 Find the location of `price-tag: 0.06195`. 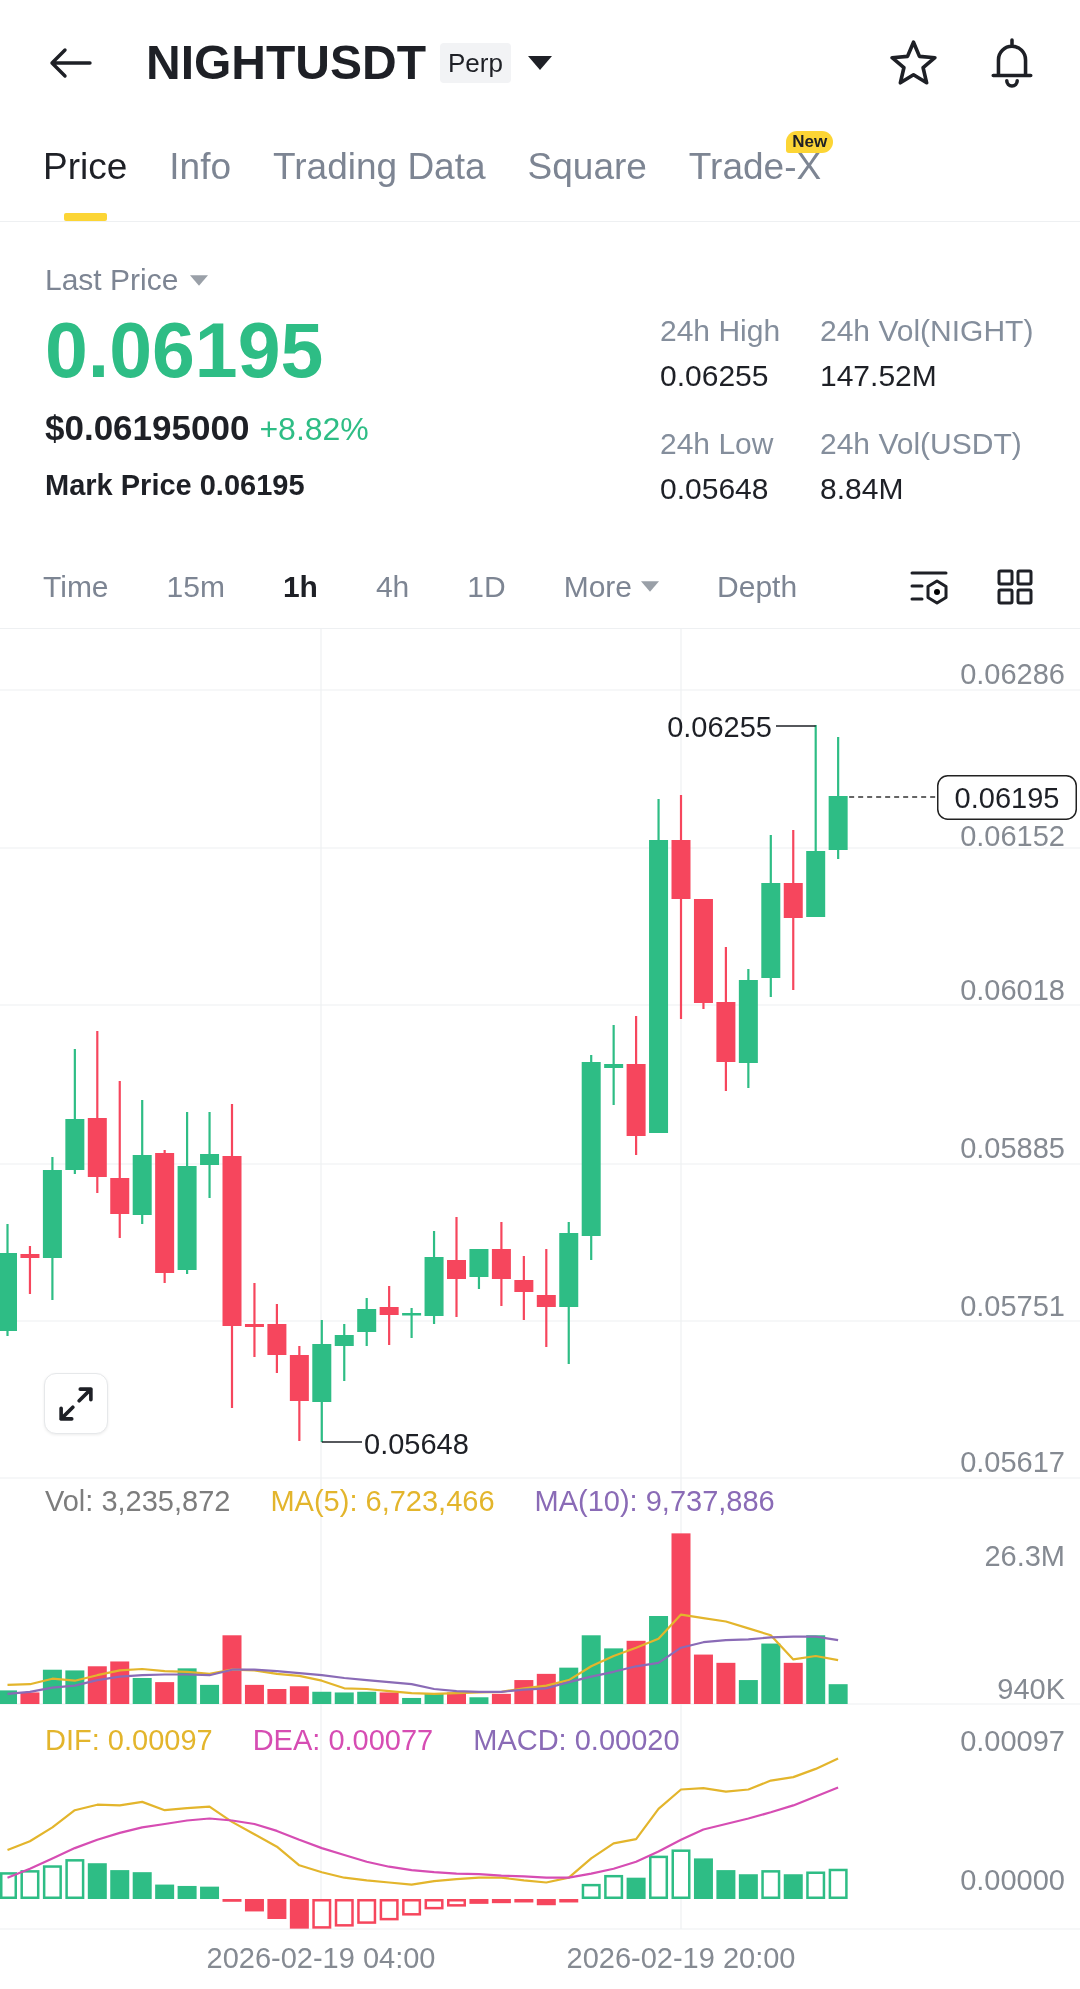

price-tag: 0.06195 is located at coordinates (1007, 797).